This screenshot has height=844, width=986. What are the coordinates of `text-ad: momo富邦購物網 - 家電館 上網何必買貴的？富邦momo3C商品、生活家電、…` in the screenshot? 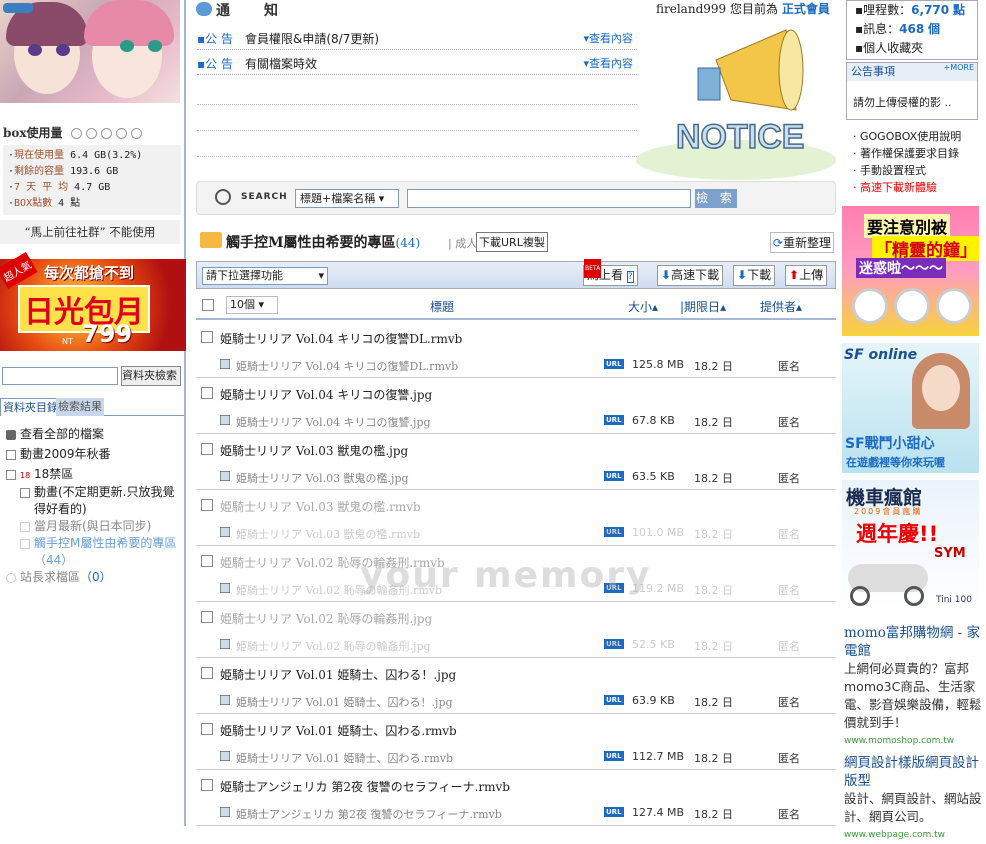 It's located at (914, 687).